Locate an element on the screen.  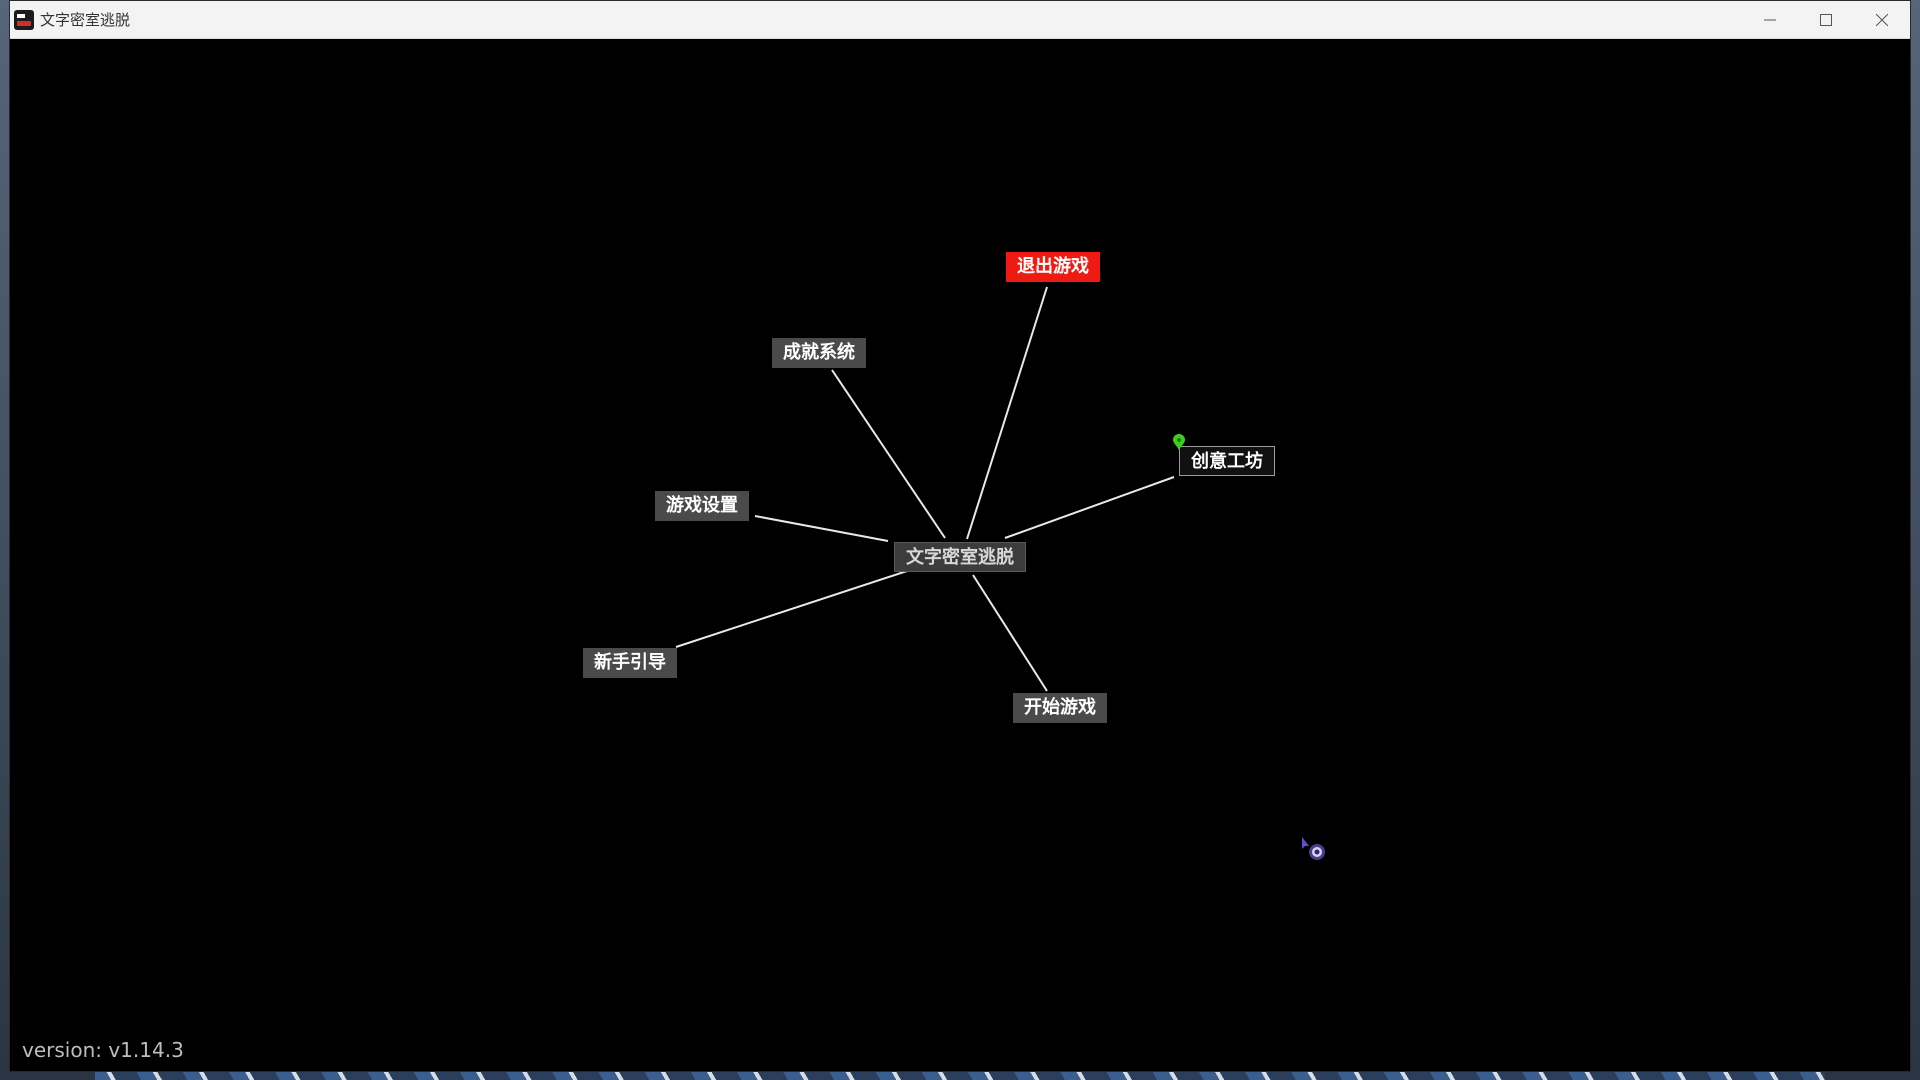
maximize-button is located at coordinates (1826, 20).